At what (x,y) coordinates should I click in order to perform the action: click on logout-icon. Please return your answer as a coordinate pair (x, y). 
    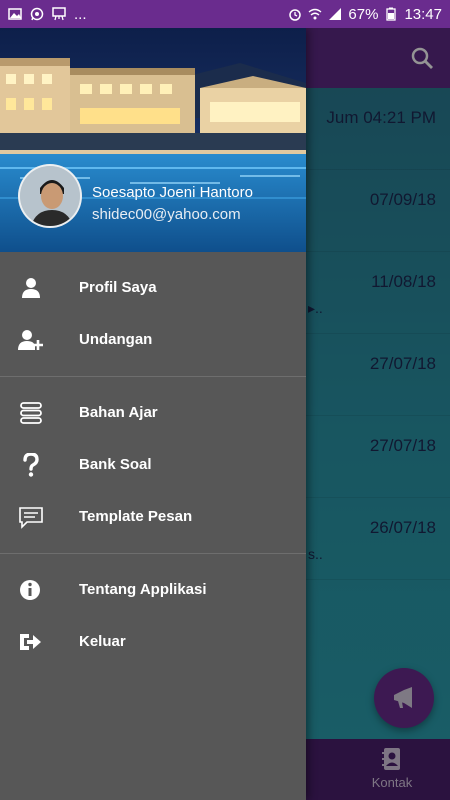
    Looking at the image, I should click on (30, 642).